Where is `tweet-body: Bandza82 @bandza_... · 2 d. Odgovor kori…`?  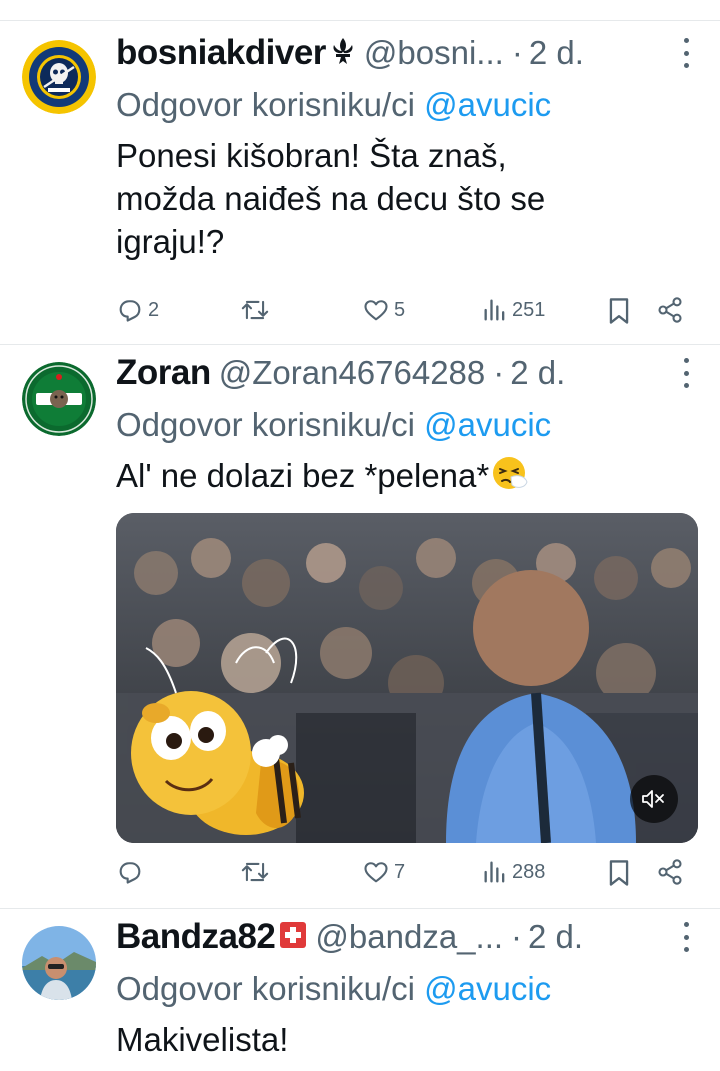
tweet-body: Bandza82 @bandza_... · 2 d. Odgovor kori… is located at coordinates (403, 987).